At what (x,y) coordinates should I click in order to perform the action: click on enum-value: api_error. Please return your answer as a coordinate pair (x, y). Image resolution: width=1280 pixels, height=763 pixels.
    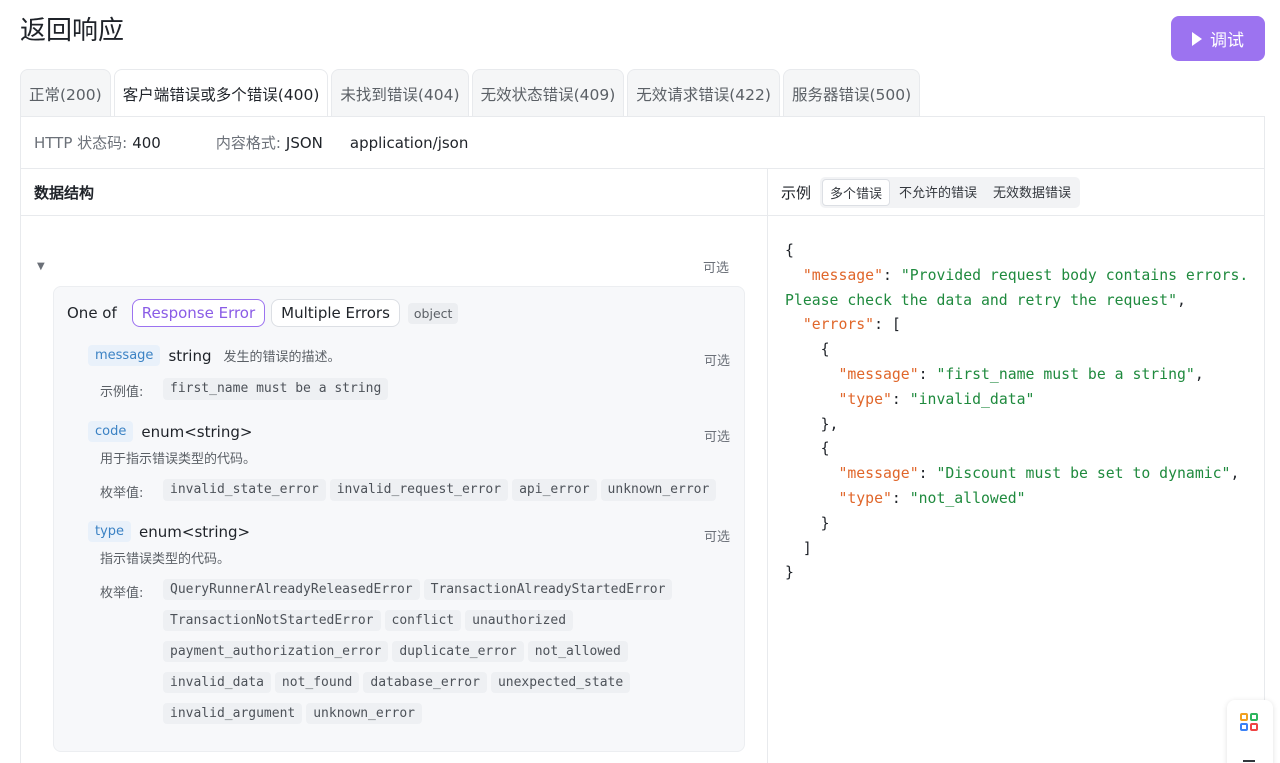
    Looking at the image, I should click on (554, 490).